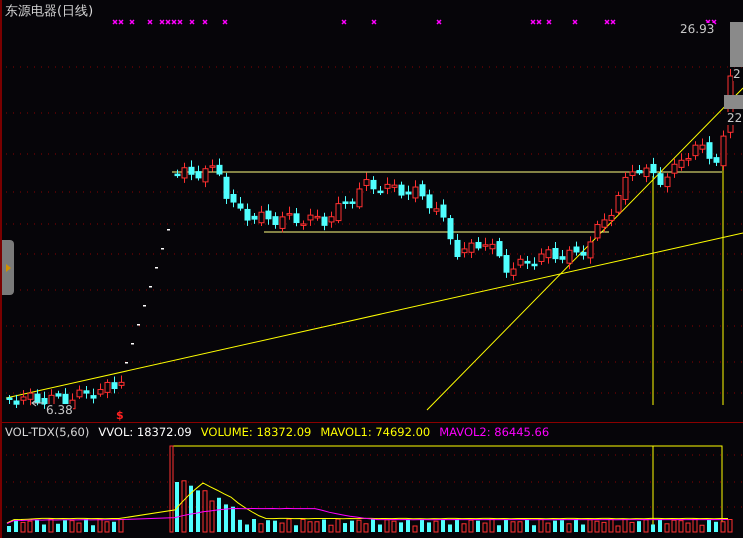 Image resolution: width=743 pixels, height=538 pixels. I want to click on side-panel-tab, so click(8, 267).